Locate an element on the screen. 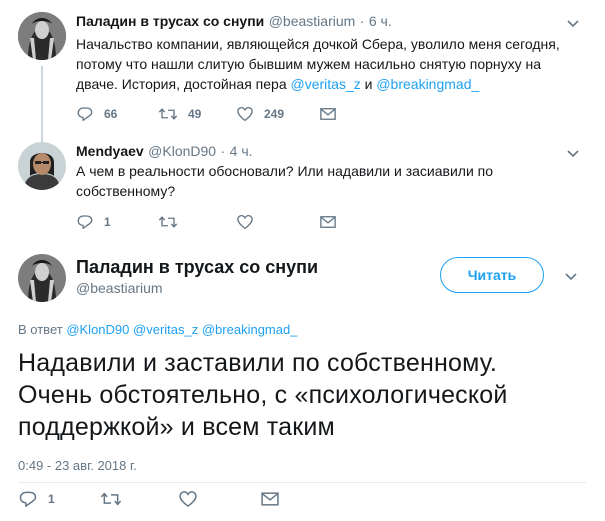  tweet-text-line: Очень обстоятельно, с «психологической is located at coordinates (263, 395).